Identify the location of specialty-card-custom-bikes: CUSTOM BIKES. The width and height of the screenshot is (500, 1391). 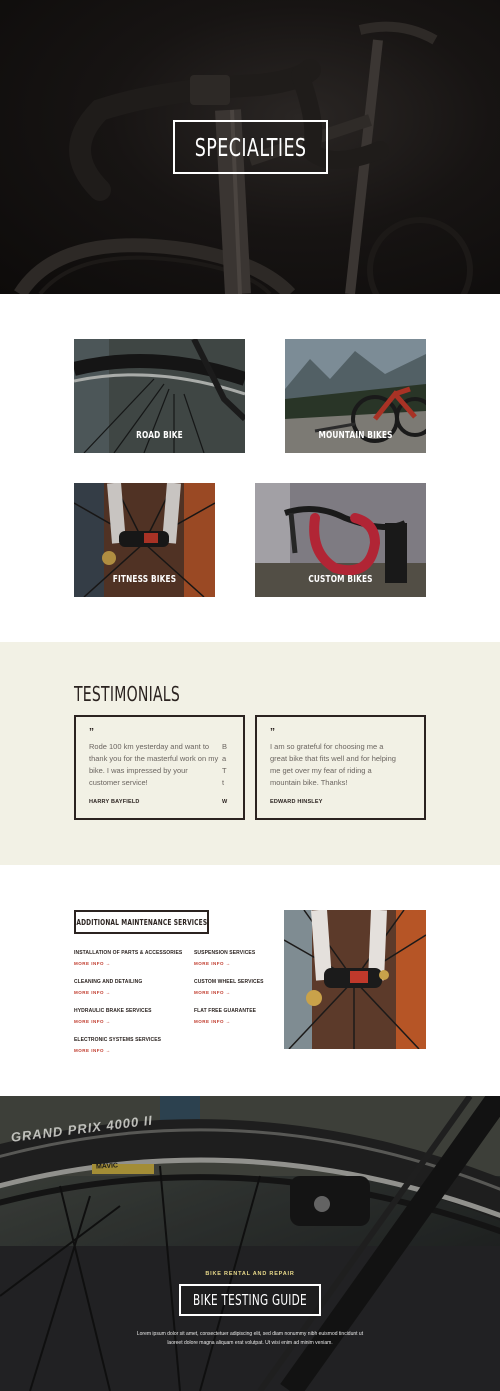
(340, 540).